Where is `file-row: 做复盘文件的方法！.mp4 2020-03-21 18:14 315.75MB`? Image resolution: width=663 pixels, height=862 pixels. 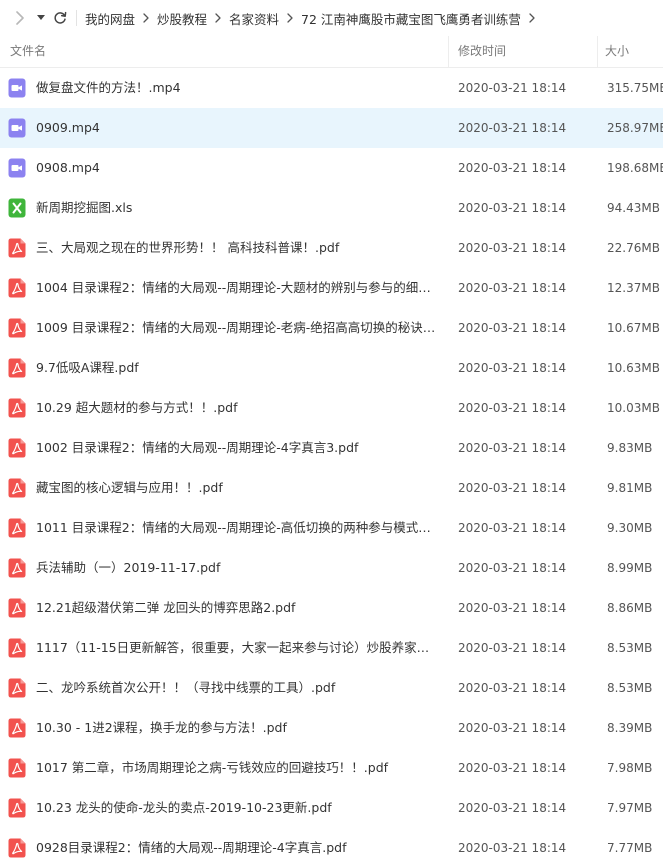 file-row: 做复盘文件的方法！.mp4 2020-03-21 18:14 315.75MB is located at coordinates (331, 88).